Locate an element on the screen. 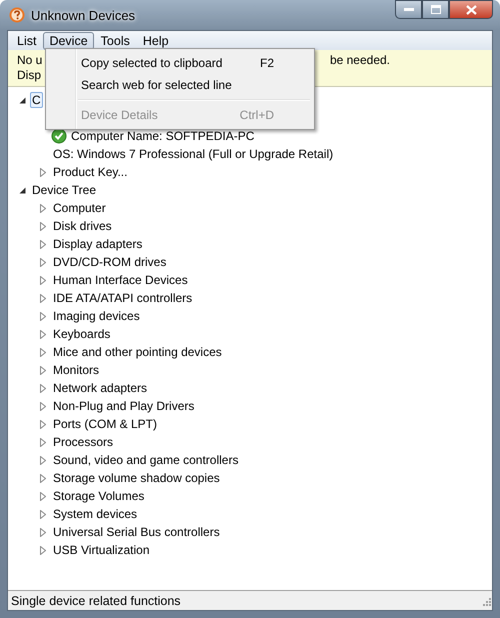  info-text: be needed. is located at coordinates (360, 60).